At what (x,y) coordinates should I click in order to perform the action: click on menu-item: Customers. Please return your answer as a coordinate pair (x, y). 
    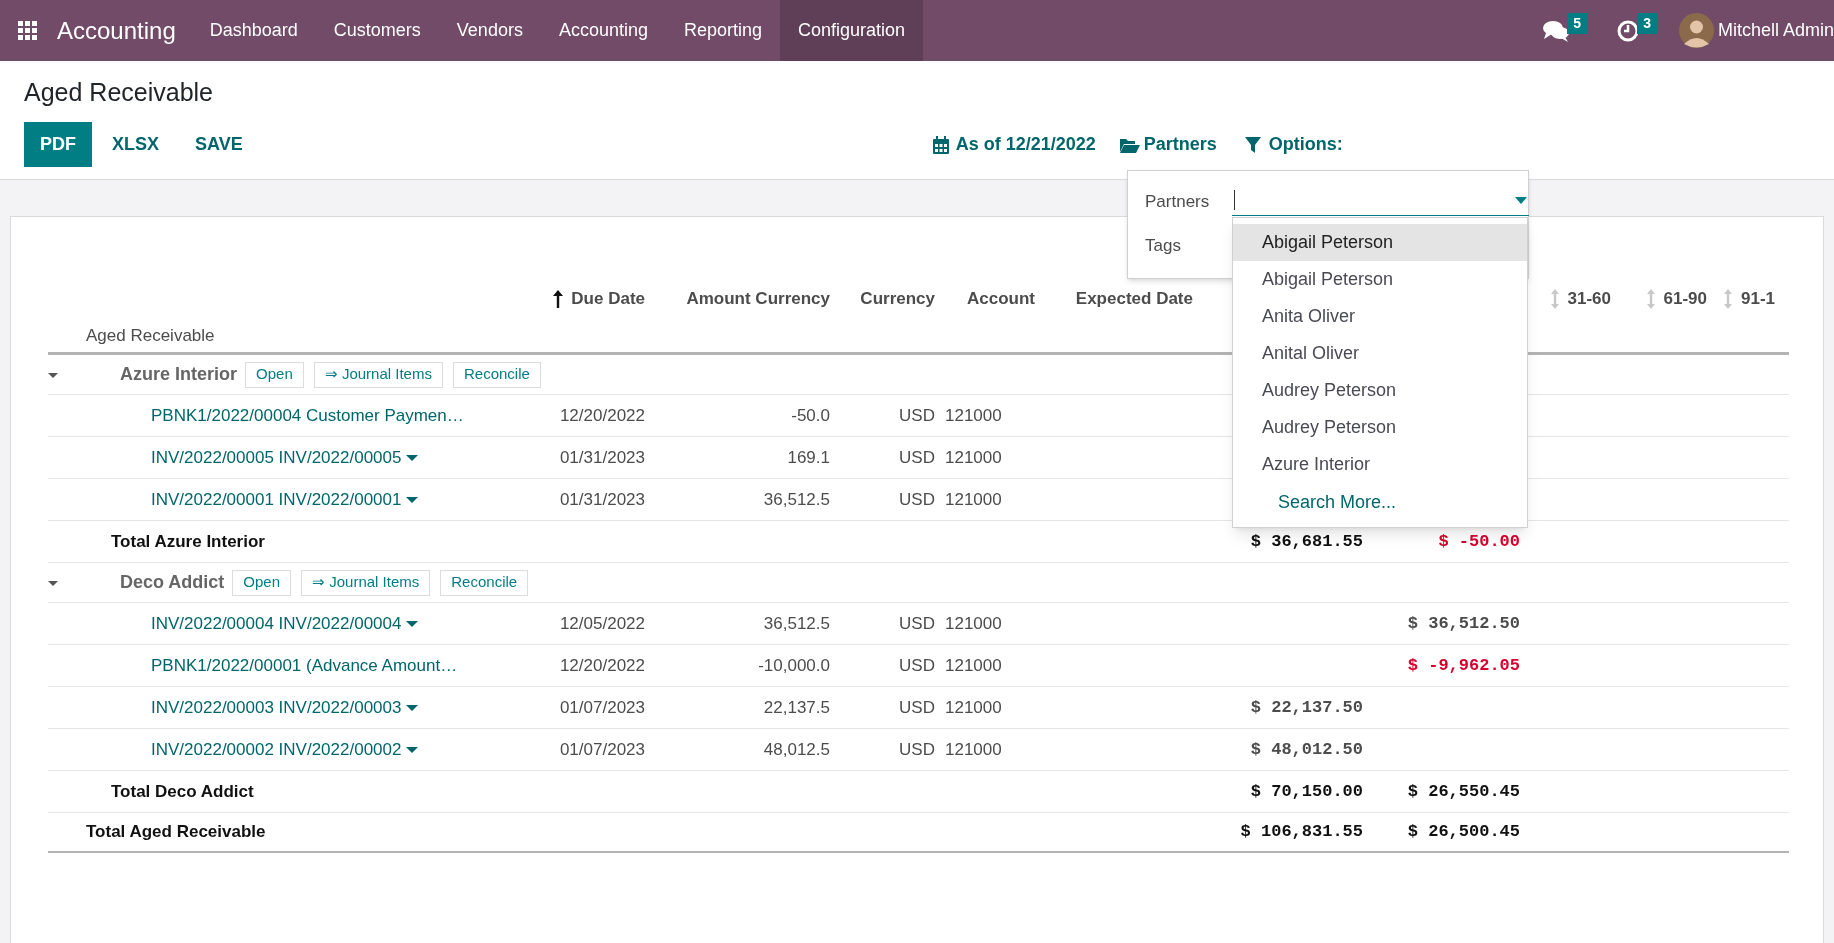
    Looking at the image, I should click on (377, 30).